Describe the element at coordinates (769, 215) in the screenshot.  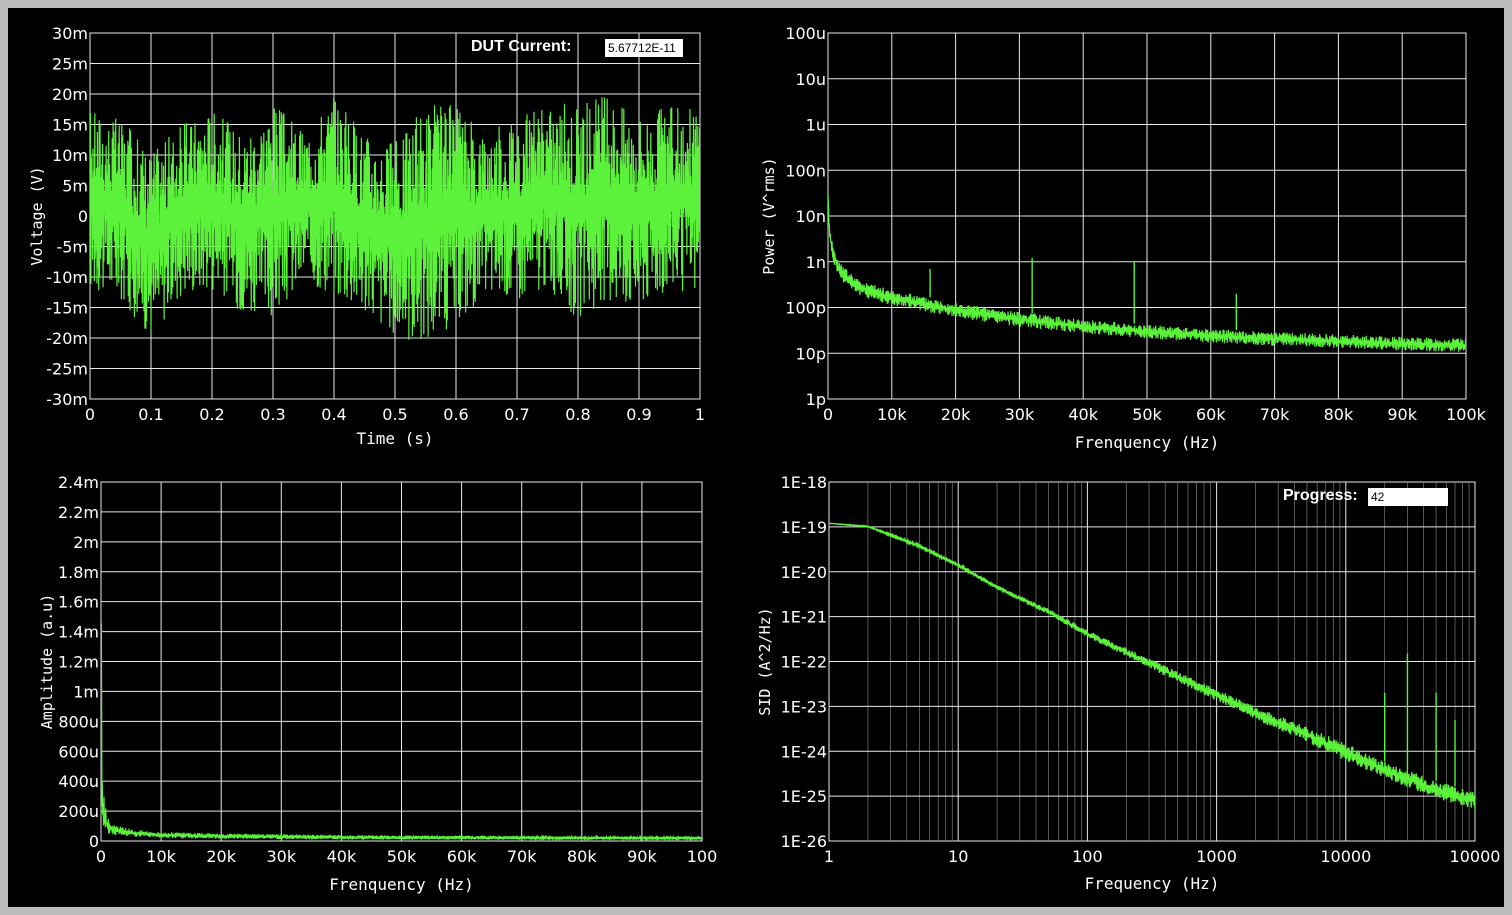
I see `y-axis-title: Power (V^rms)` at that location.